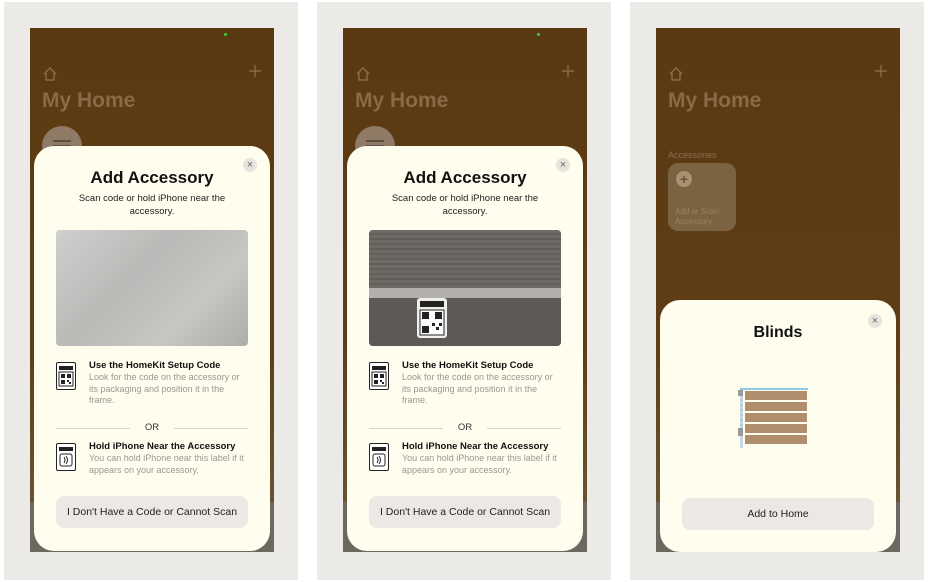  I want to click on qr-code-label, so click(432, 318).